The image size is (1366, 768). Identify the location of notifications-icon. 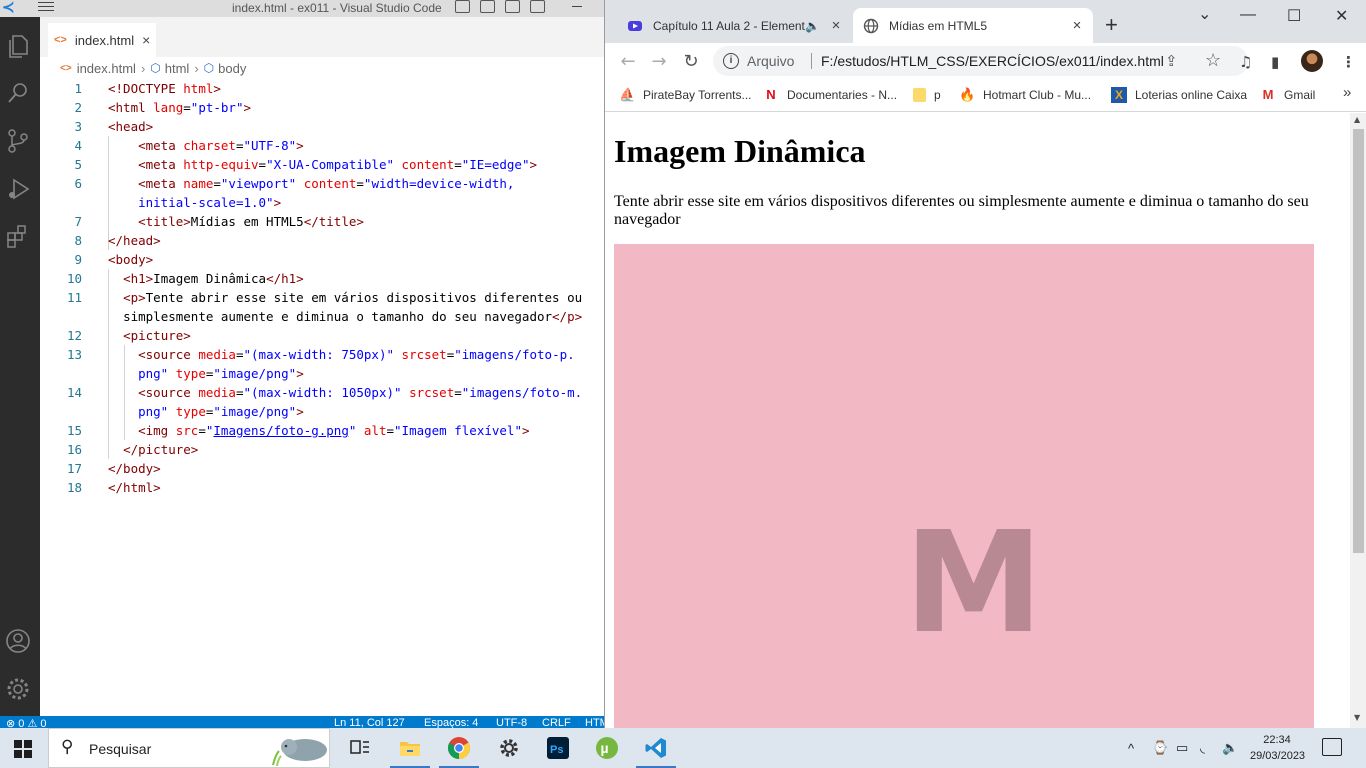
(1332, 747).